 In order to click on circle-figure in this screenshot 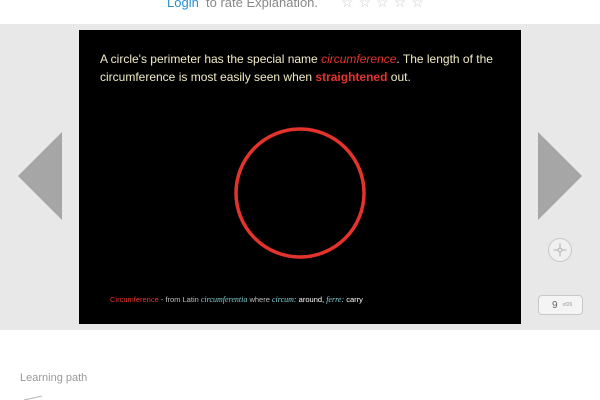, I will do `click(300, 193)`.